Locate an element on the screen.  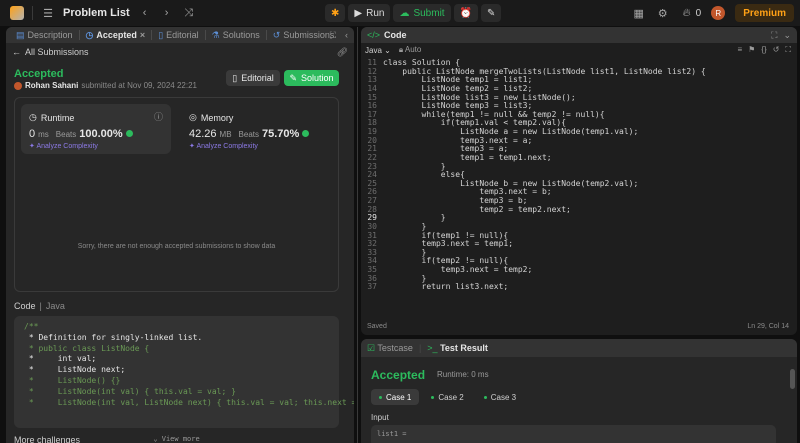
code-line: 32 temp3.next = temp1; is located at coordinates (579, 244).